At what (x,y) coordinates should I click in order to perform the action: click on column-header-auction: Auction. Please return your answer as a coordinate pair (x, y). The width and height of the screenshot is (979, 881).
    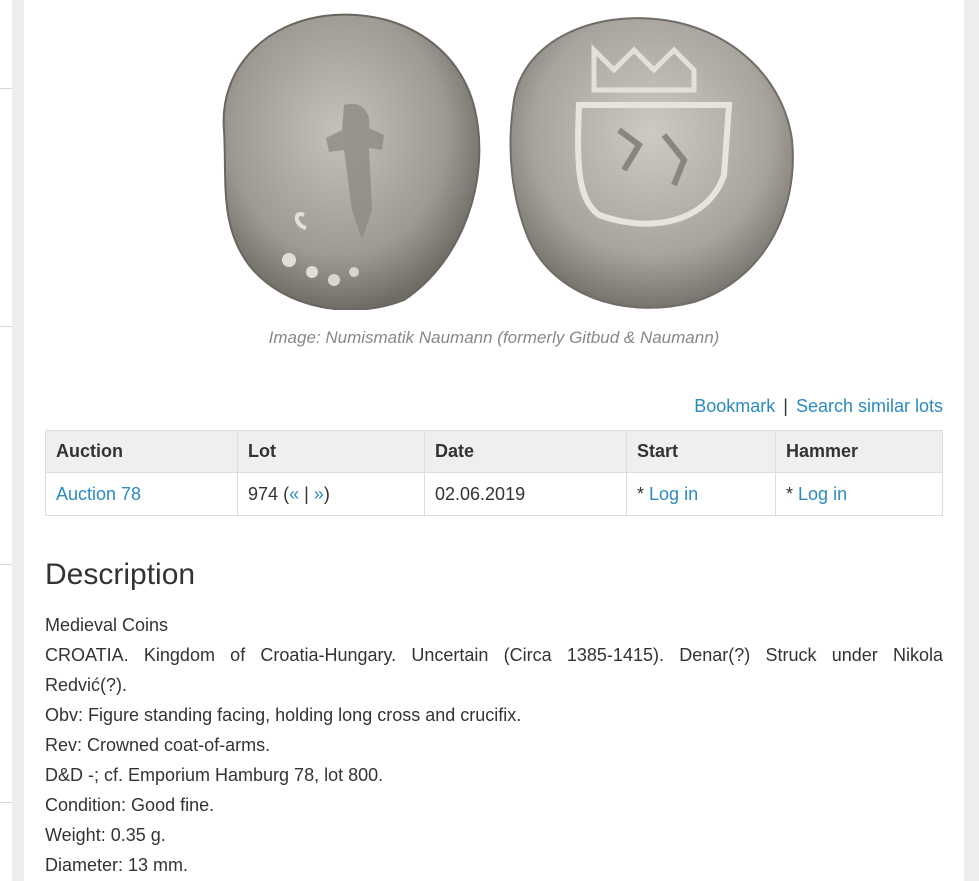
    Looking at the image, I should click on (141, 451).